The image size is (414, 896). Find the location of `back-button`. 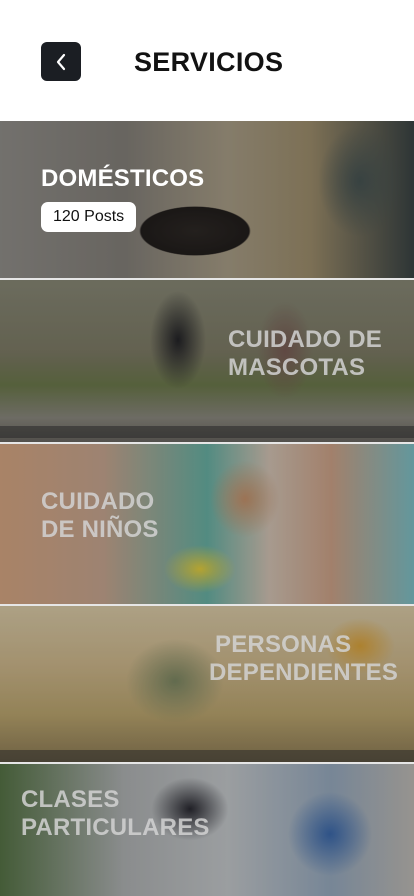

back-button is located at coordinates (61, 61).